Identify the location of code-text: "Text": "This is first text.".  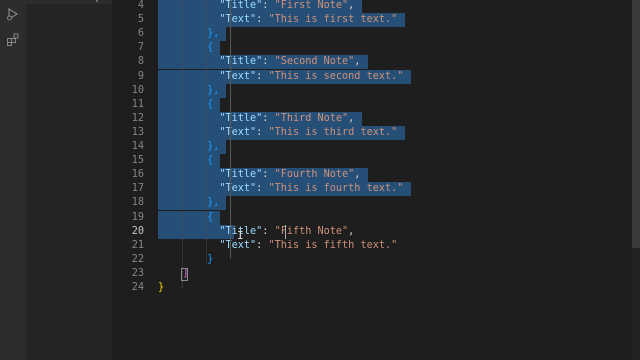
(277, 20).